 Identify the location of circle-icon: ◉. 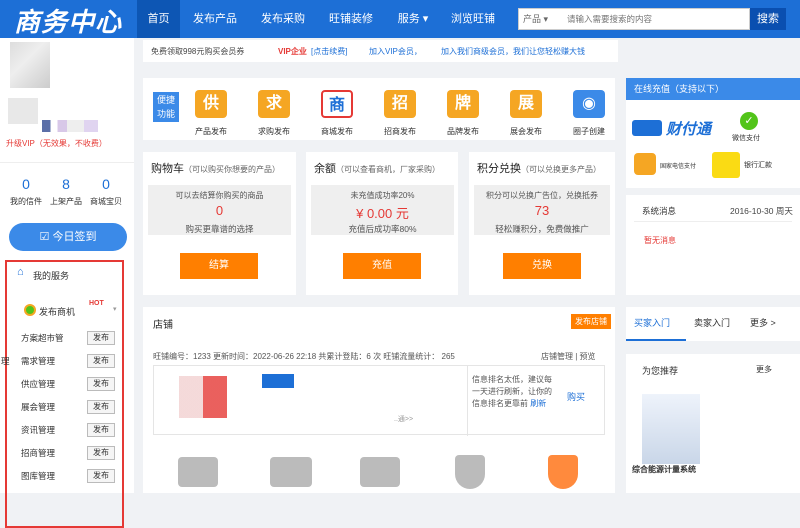
(589, 104).